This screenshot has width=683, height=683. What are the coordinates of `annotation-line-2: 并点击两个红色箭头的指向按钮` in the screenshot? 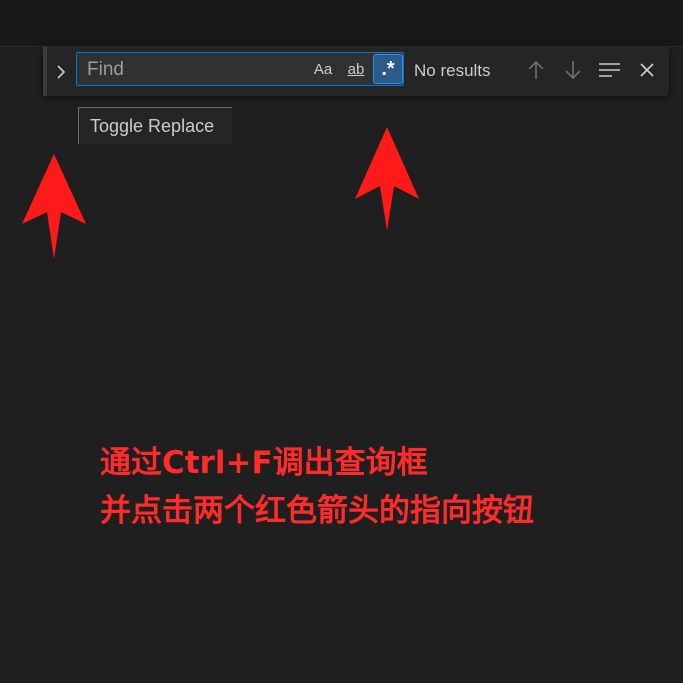 It's located at (317, 511).